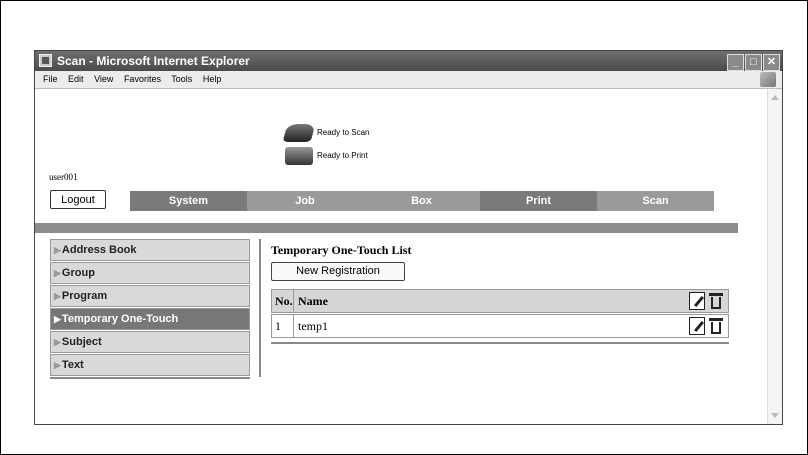 This screenshot has width=808, height=455. Describe the element at coordinates (500, 301) in the screenshot. I see `table-header-row: No. Name` at that location.